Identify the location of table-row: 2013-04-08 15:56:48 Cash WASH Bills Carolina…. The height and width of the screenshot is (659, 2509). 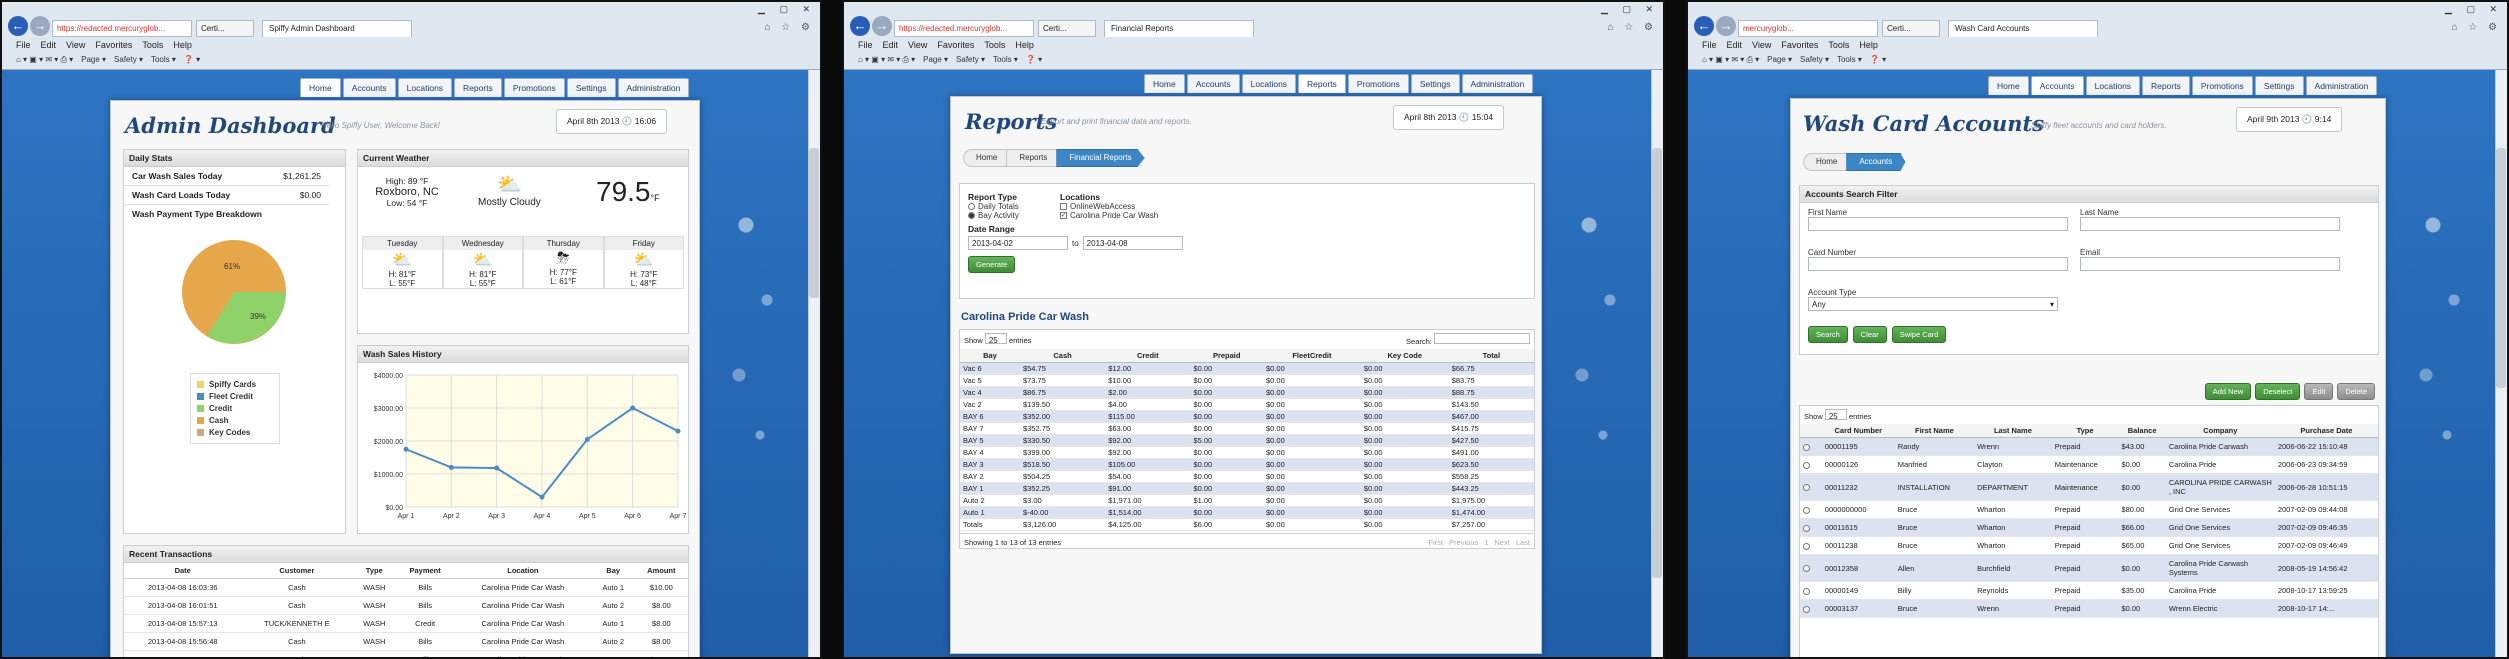
(406, 641).